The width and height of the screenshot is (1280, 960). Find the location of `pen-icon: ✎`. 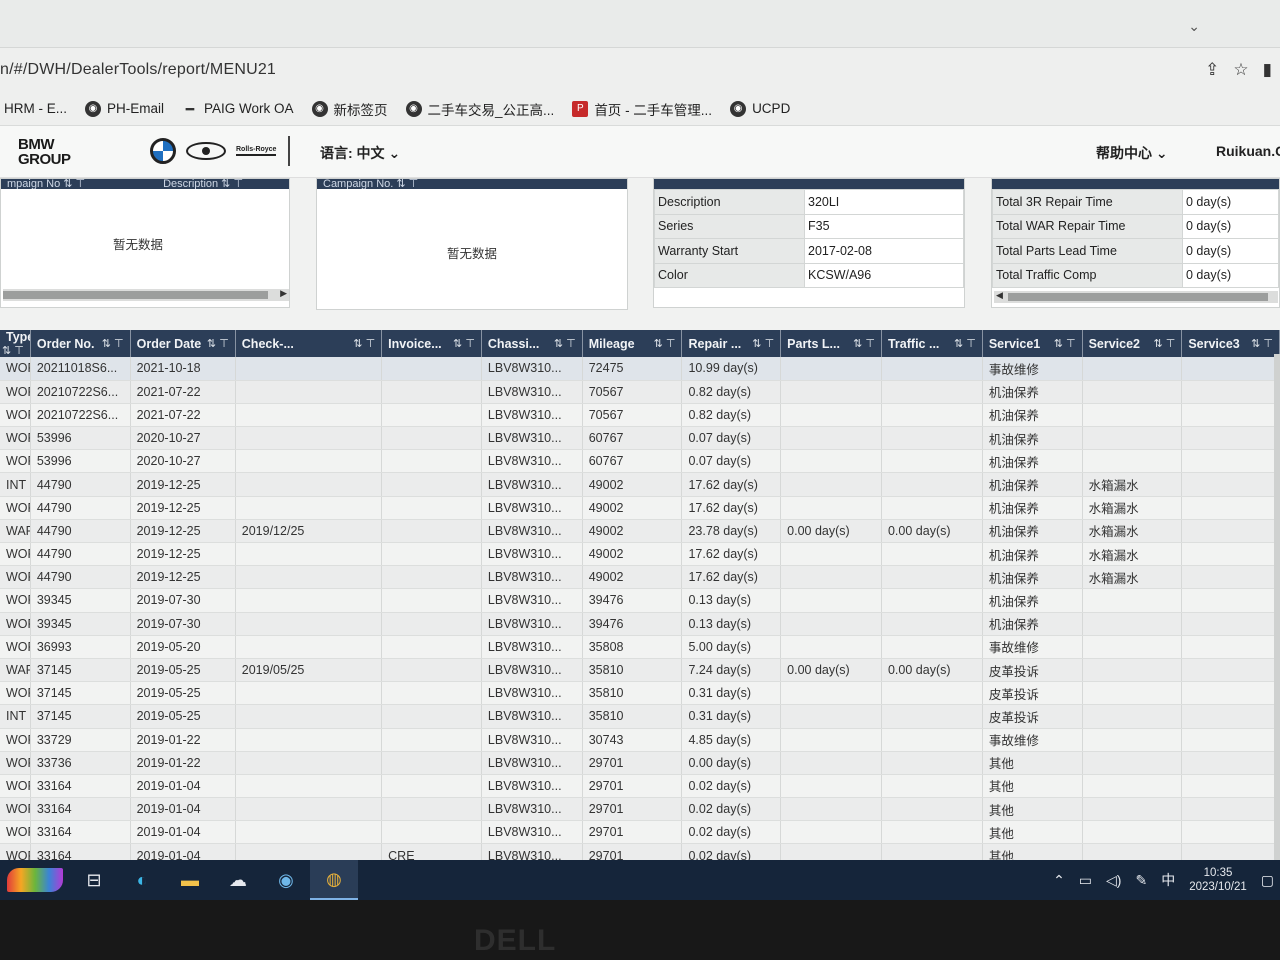

pen-icon: ✎ is located at coordinates (1141, 880).